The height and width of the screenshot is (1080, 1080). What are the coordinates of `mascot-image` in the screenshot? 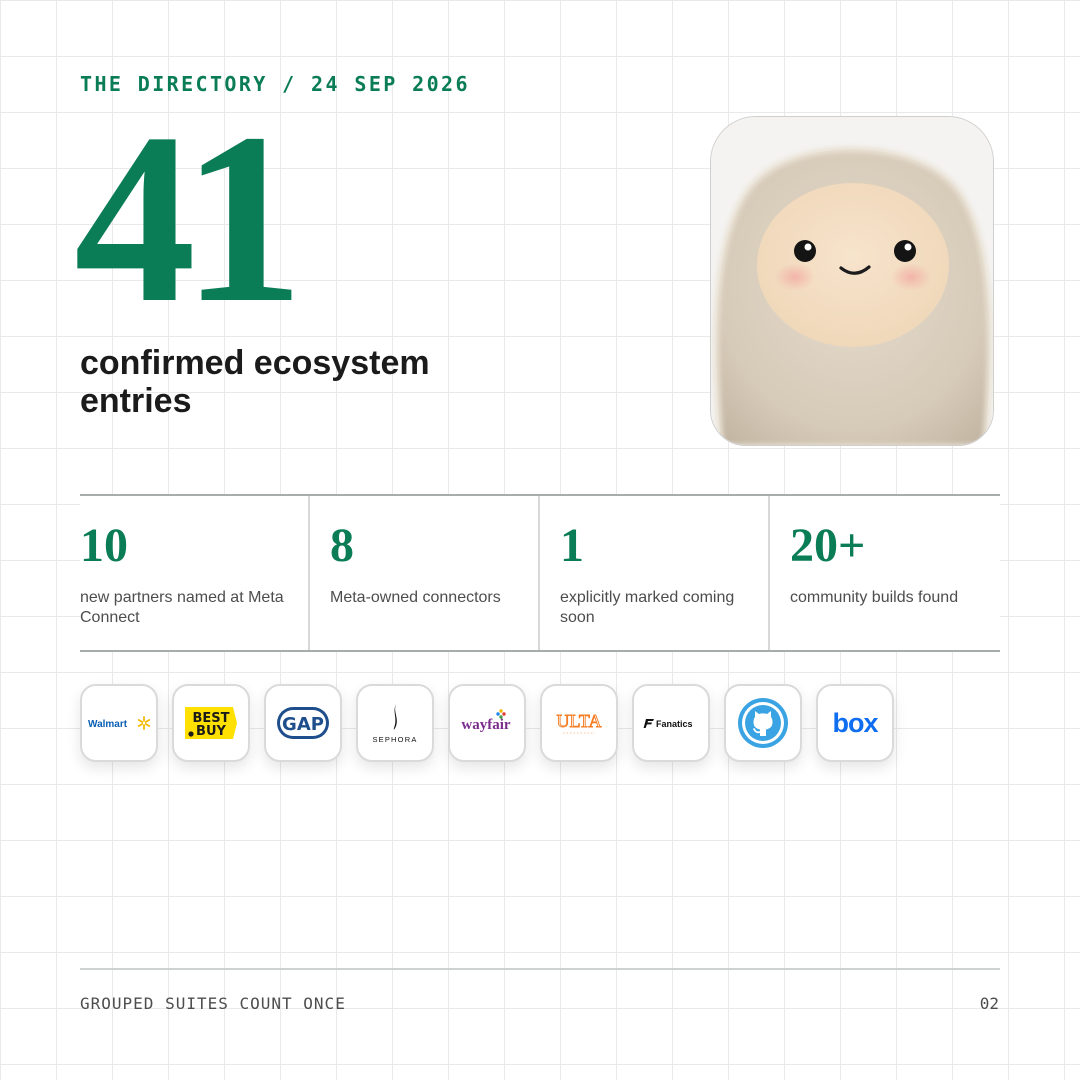 It's located at (852, 281).